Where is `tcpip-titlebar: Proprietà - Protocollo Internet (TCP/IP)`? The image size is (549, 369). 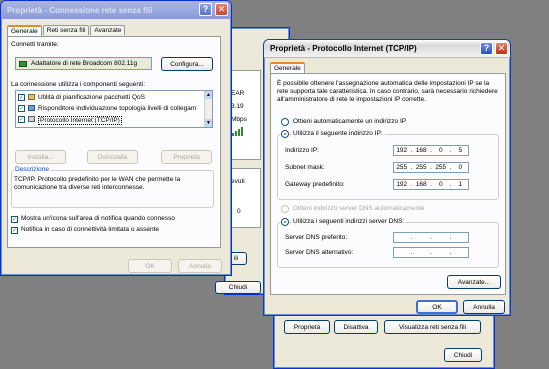
tcpip-titlebar: Proprietà - Protocollo Internet (TCP/IP) is located at coordinates (387, 49).